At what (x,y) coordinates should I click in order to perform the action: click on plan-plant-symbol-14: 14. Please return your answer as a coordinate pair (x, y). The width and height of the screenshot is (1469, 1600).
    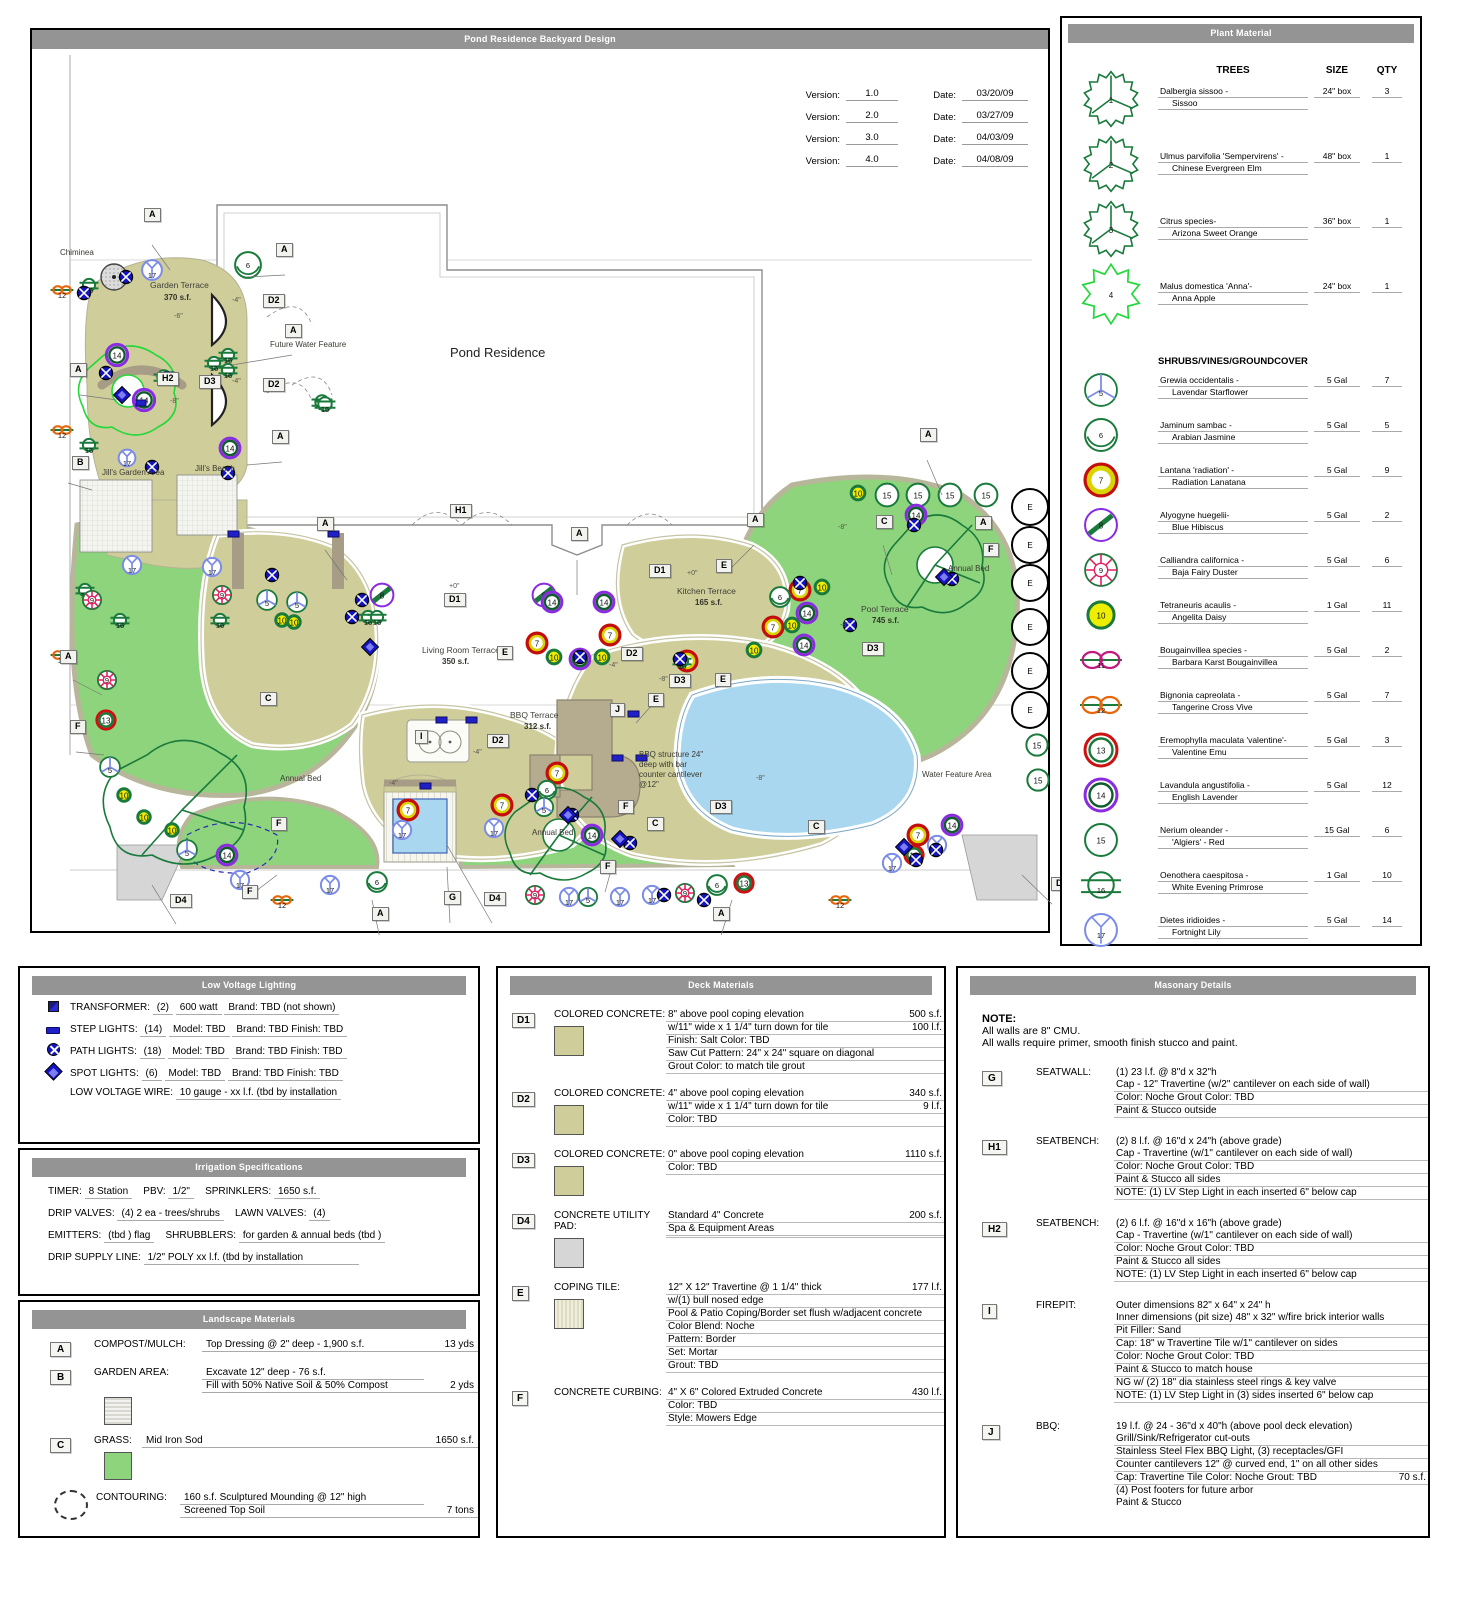
    Looking at the image, I should click on (117, 355).